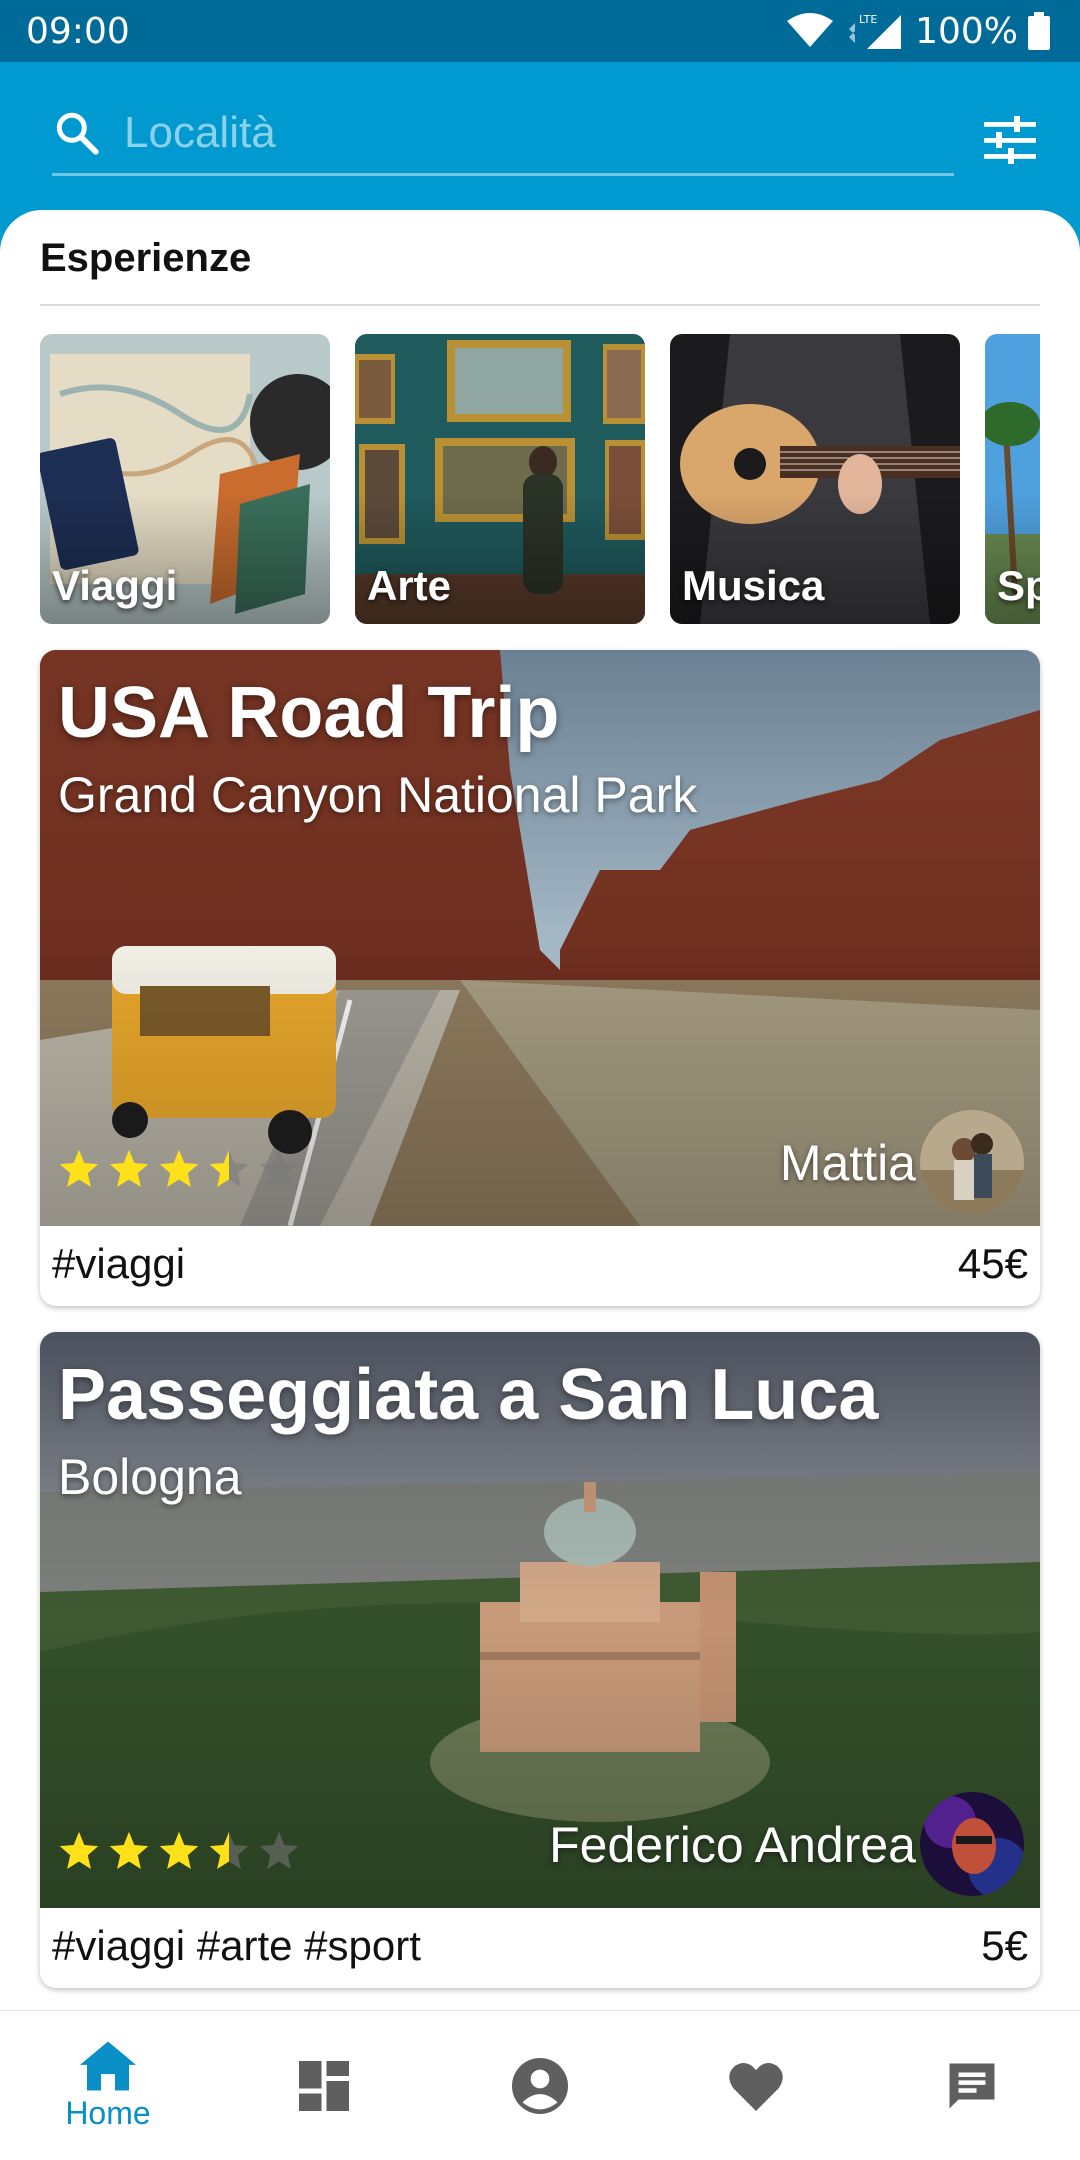  I want to click on experience-price: 5€, so click(1004, 1945).